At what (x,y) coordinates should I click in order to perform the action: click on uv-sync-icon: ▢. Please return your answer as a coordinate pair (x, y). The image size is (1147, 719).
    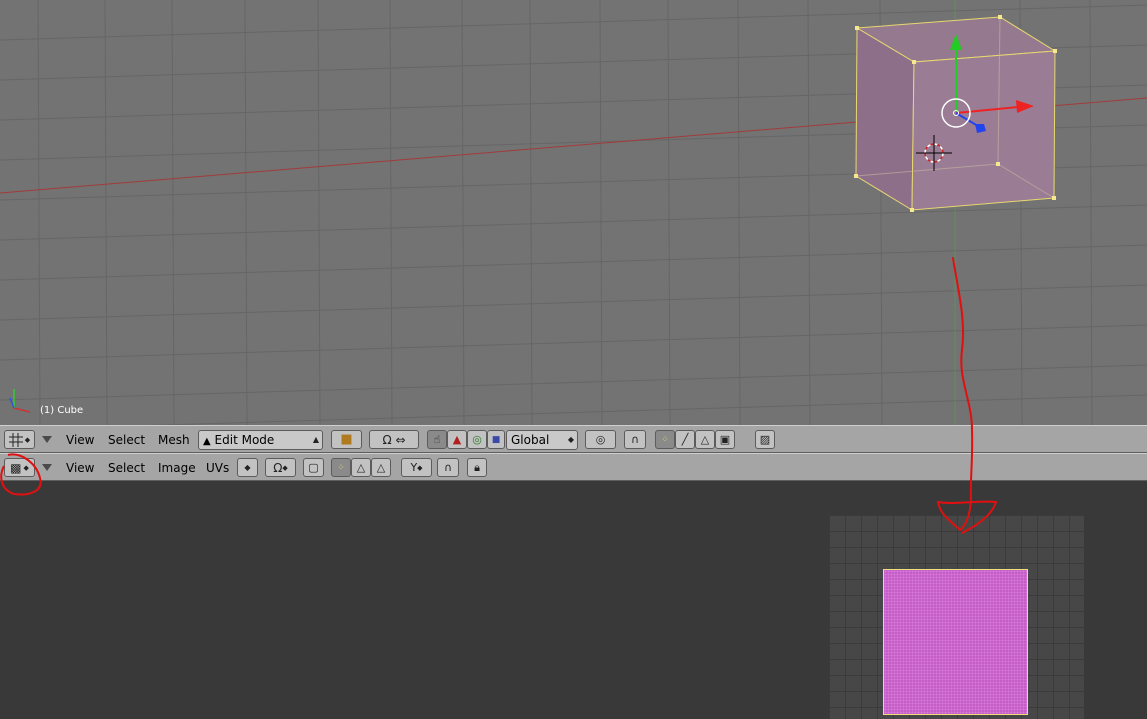
    Looking at the image, I should click on (313, 467).